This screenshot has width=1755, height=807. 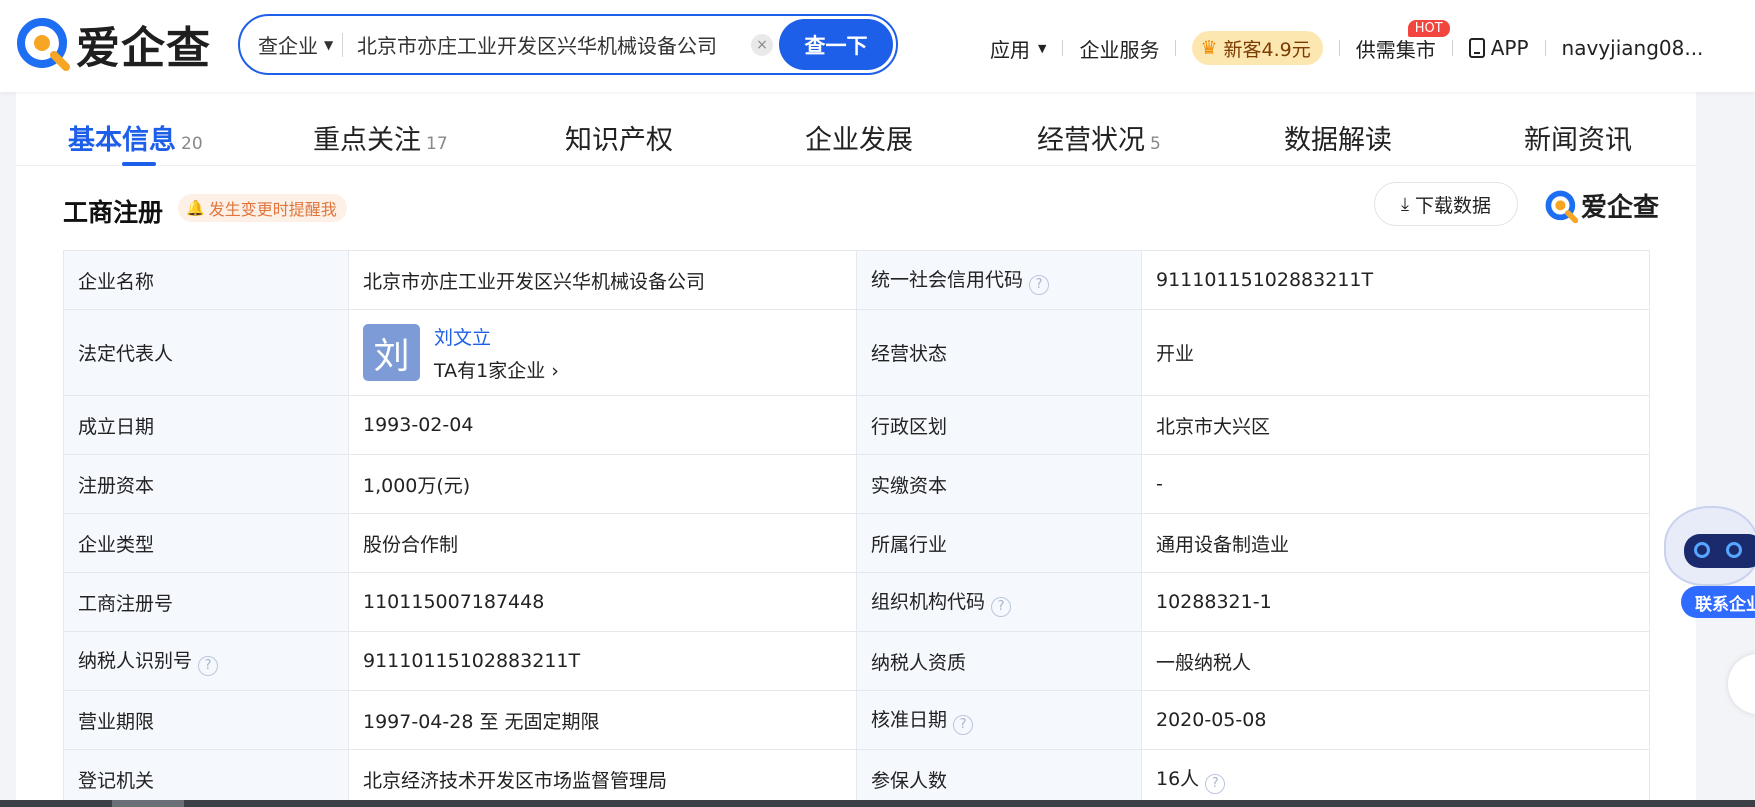 I want to click on table-row: 营业期限 1997-04-28 至 无固定期限 核准日期? 2020-05-08, so click(x=856, y=720).